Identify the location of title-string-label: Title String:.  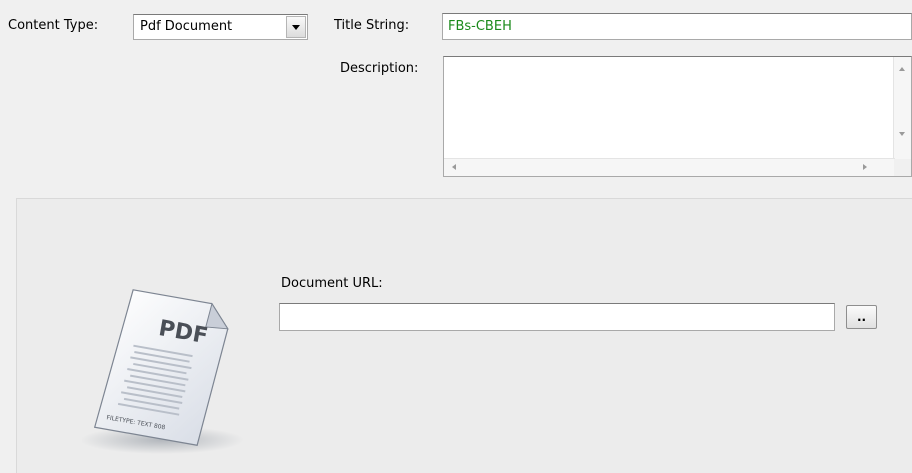
(372, 25).